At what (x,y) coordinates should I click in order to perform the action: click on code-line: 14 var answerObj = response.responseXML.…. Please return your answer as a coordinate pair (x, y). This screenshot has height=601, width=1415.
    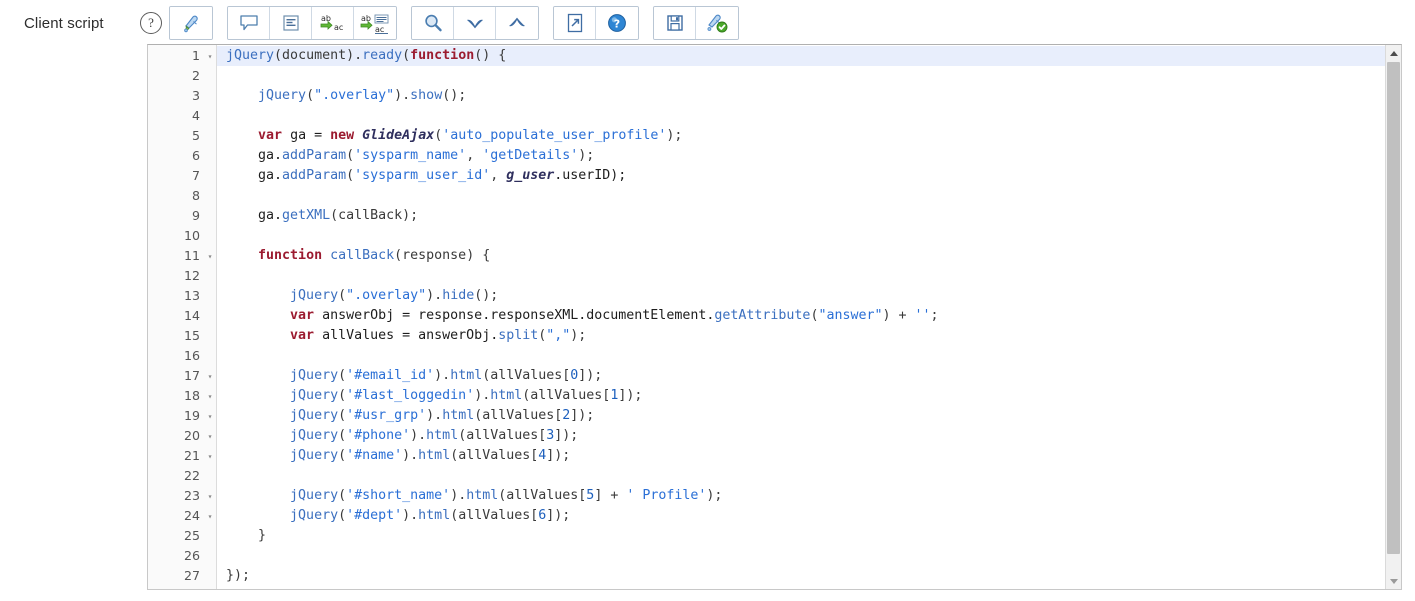
    Looking at the image, I should click on (766, 316).